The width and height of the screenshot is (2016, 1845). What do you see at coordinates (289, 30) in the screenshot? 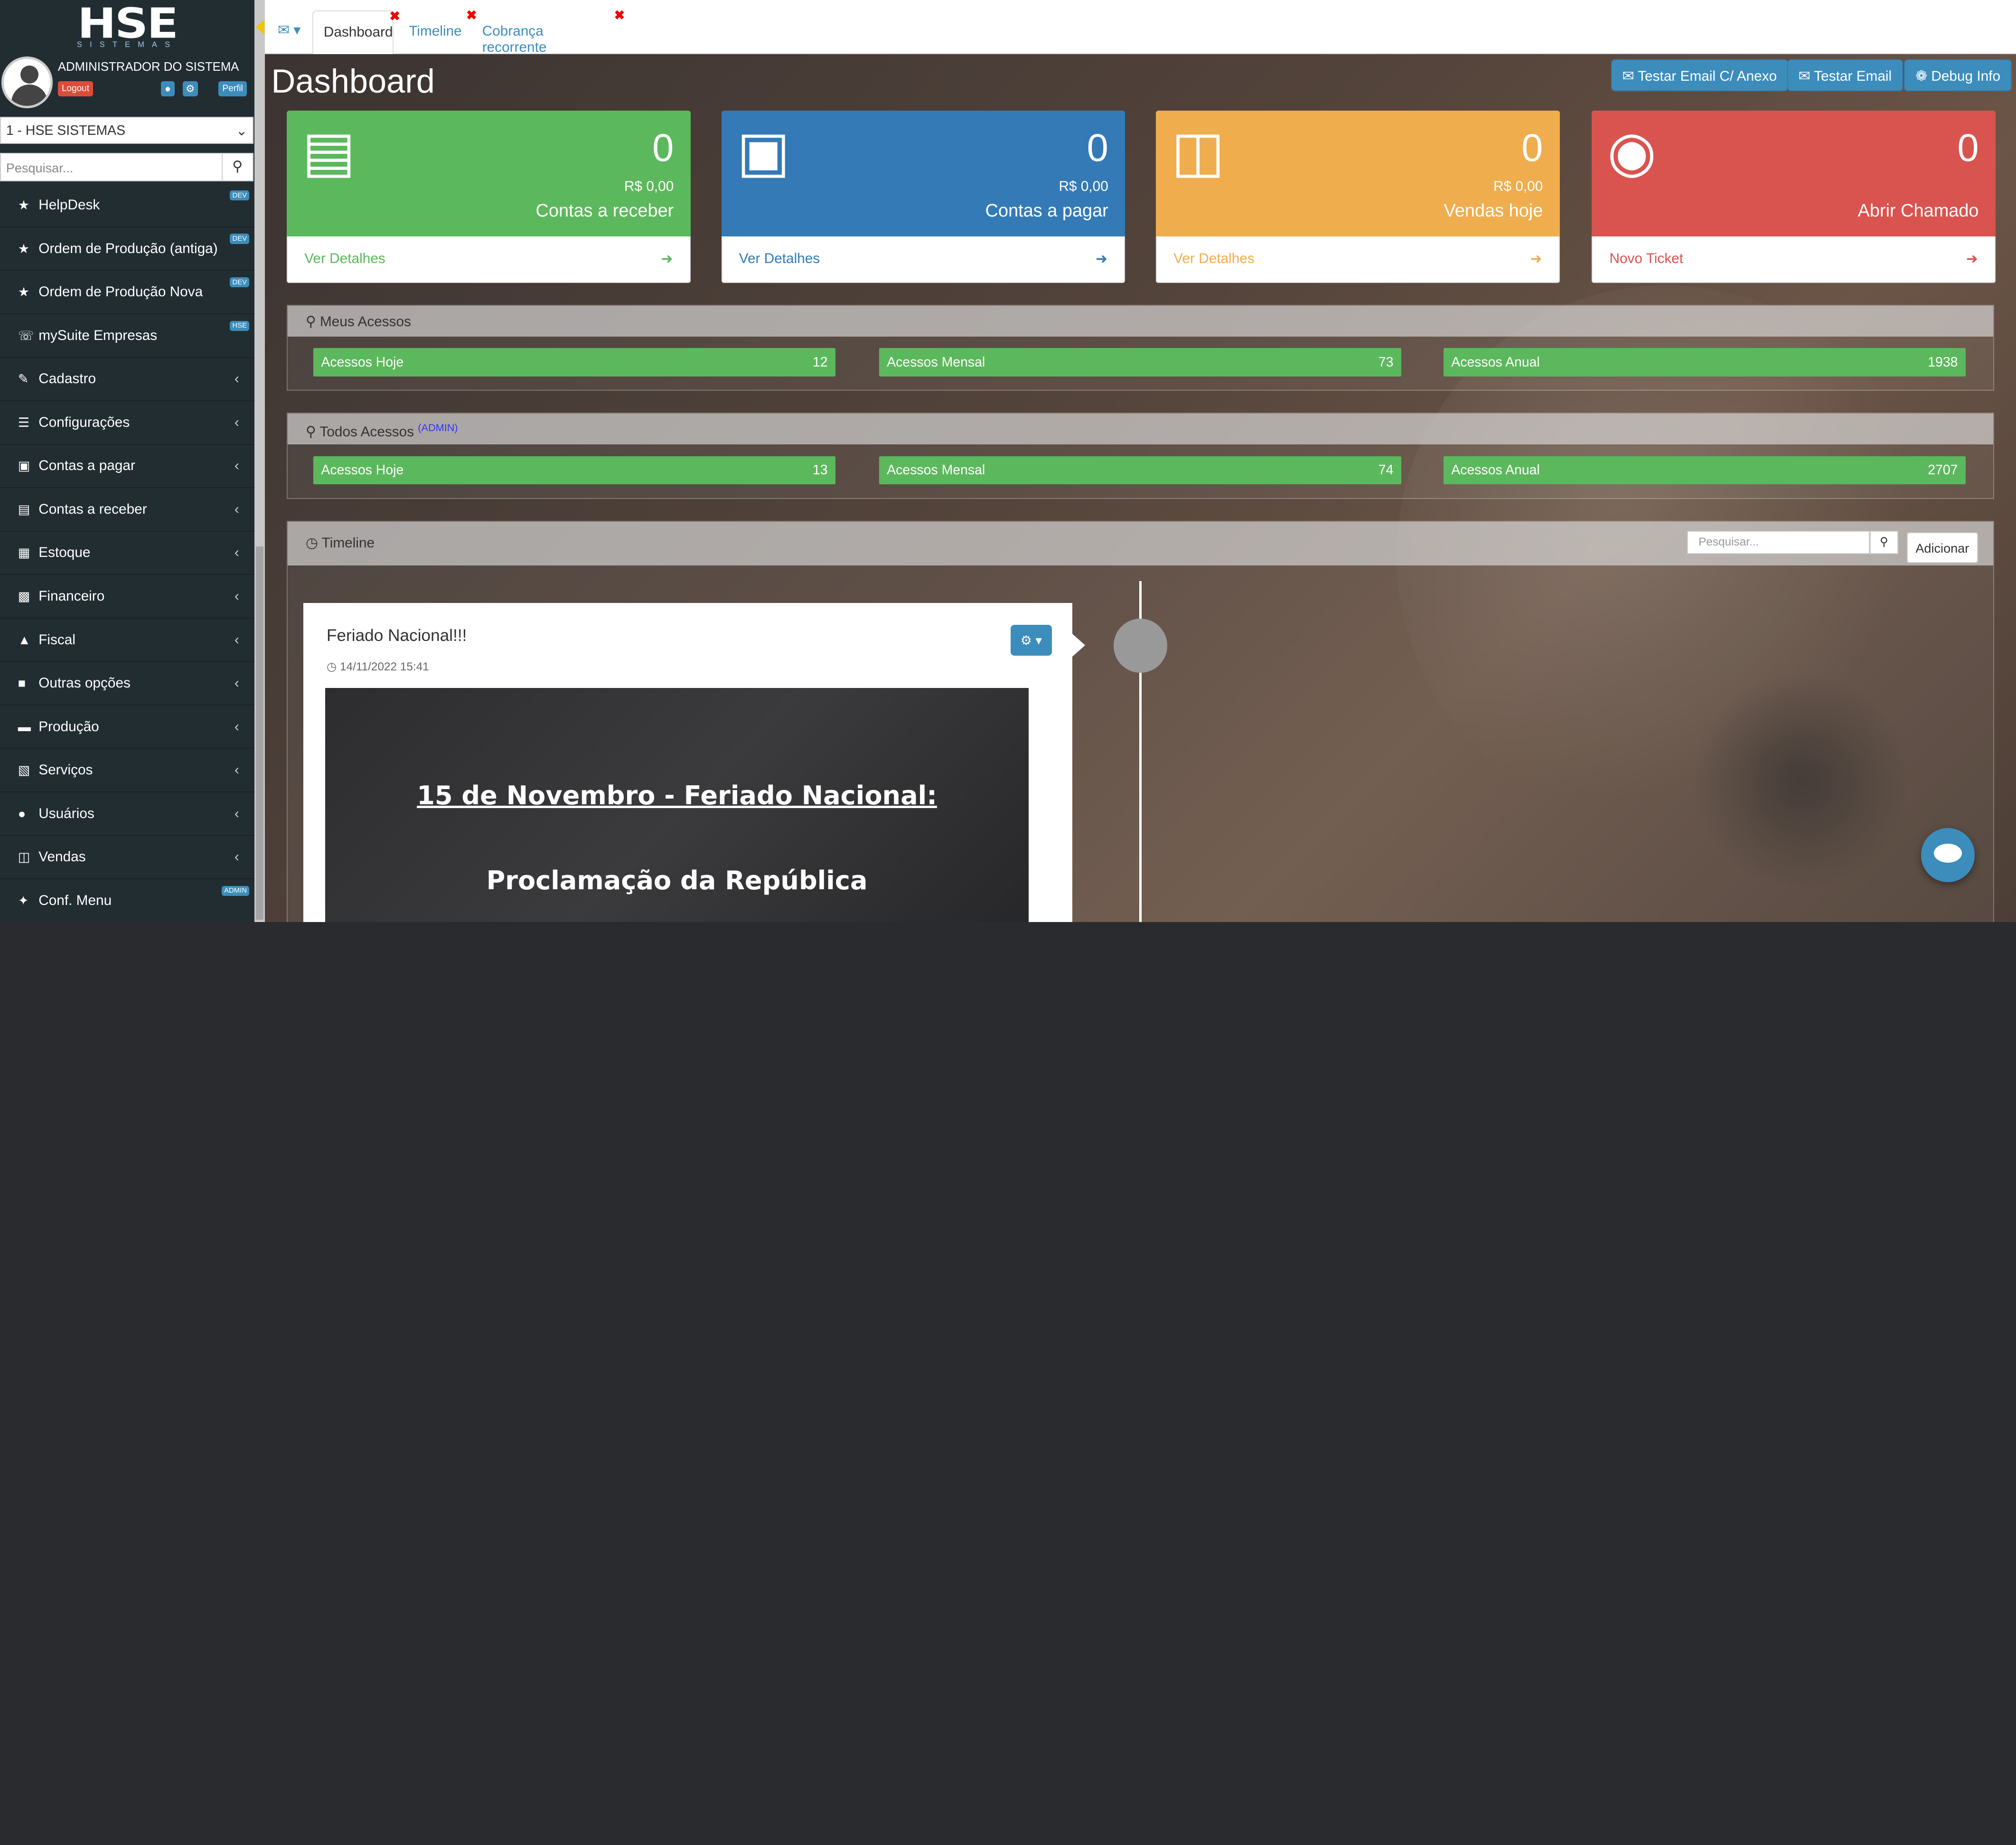
I see `envelope-icon: ✉ ▾` at bounding box center [289, 30].